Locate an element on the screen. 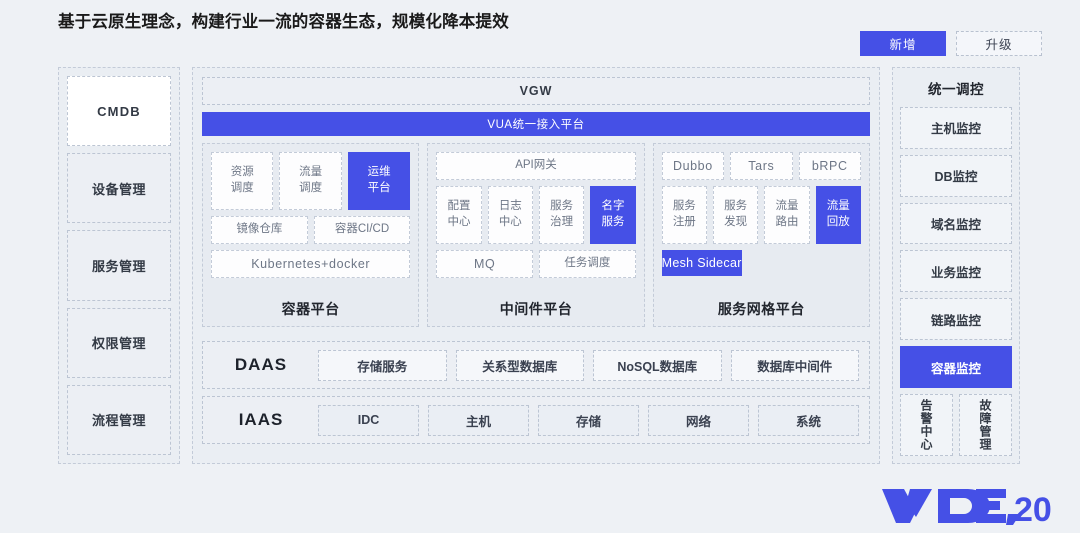 The height and width of the screenshot is (533, 1080). platform-row: 配置 中心 日志 中心 服务 治理 名字 服务 is located at coordinates (536, 215).